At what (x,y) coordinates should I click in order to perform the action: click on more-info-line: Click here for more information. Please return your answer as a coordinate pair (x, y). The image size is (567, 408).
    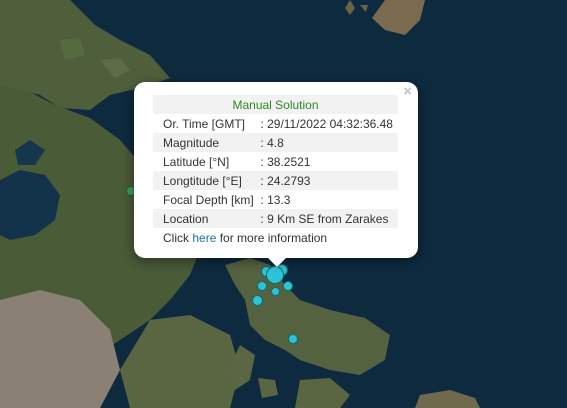
    Looking at the image, I should click on (275, 237).